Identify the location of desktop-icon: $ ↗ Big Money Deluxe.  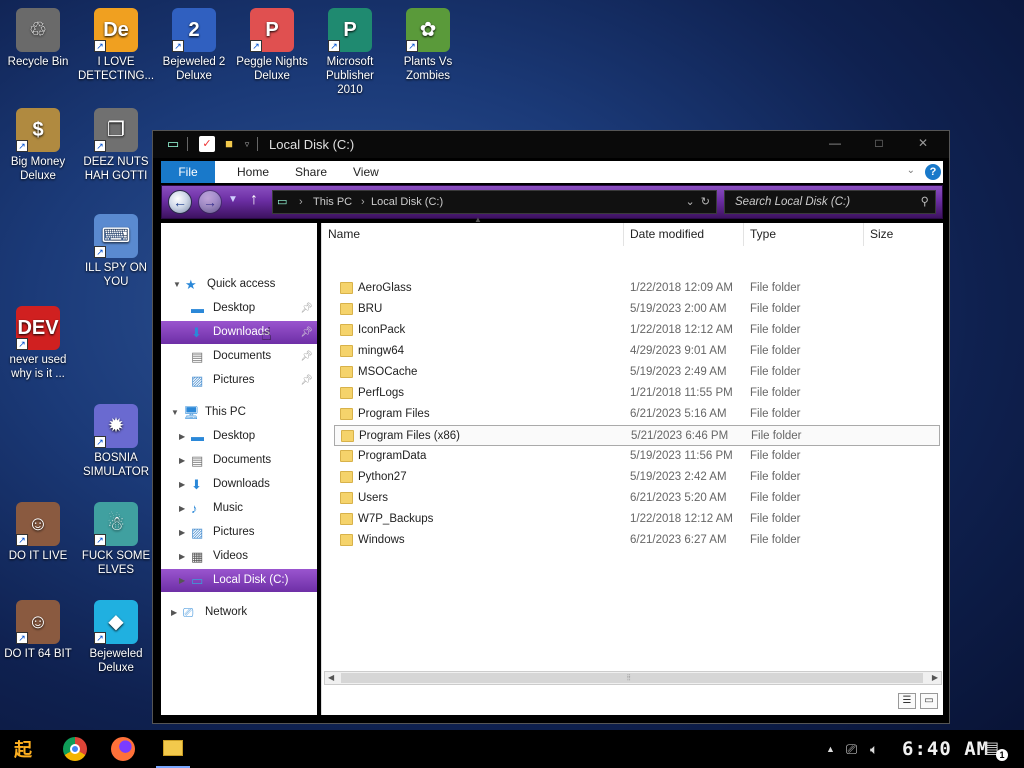
(38, 145).